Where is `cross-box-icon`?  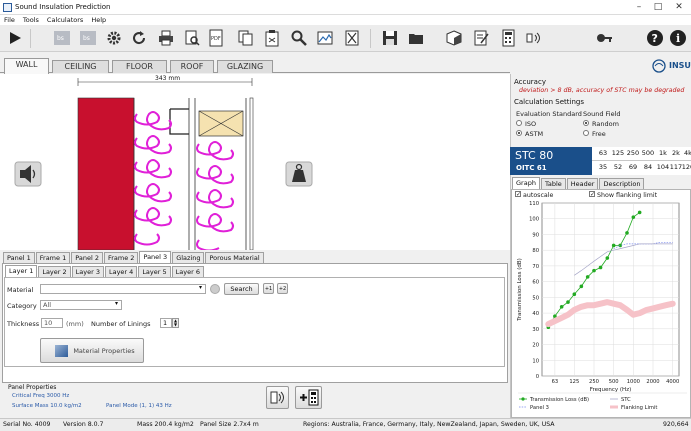 cross-box-icon is located at coordinates (352, 38).